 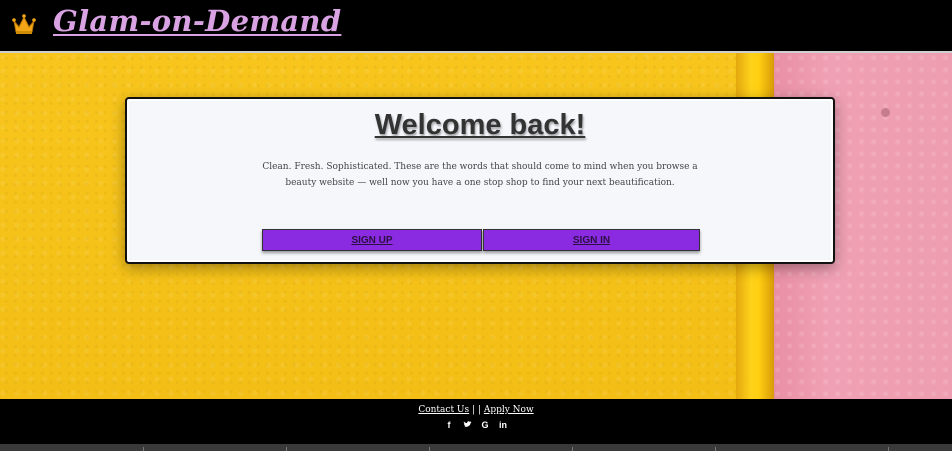 What do you see at coordinates (24, 24) in the screenshot?
I see `crown-icon` at bounding box center [24, 24].